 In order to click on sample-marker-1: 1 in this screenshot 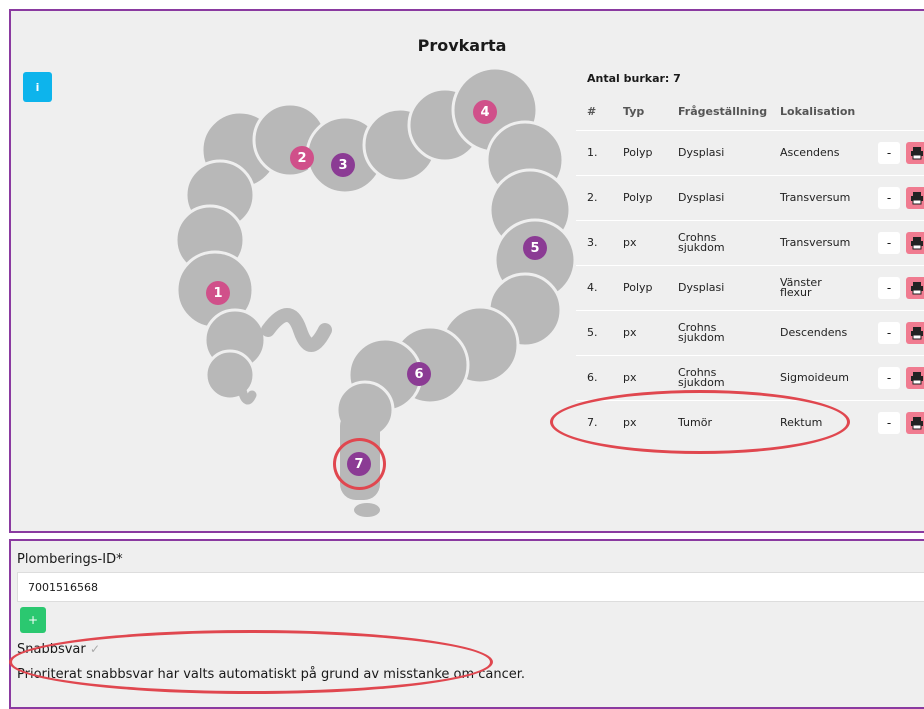, I will do `click(218, 293)`.